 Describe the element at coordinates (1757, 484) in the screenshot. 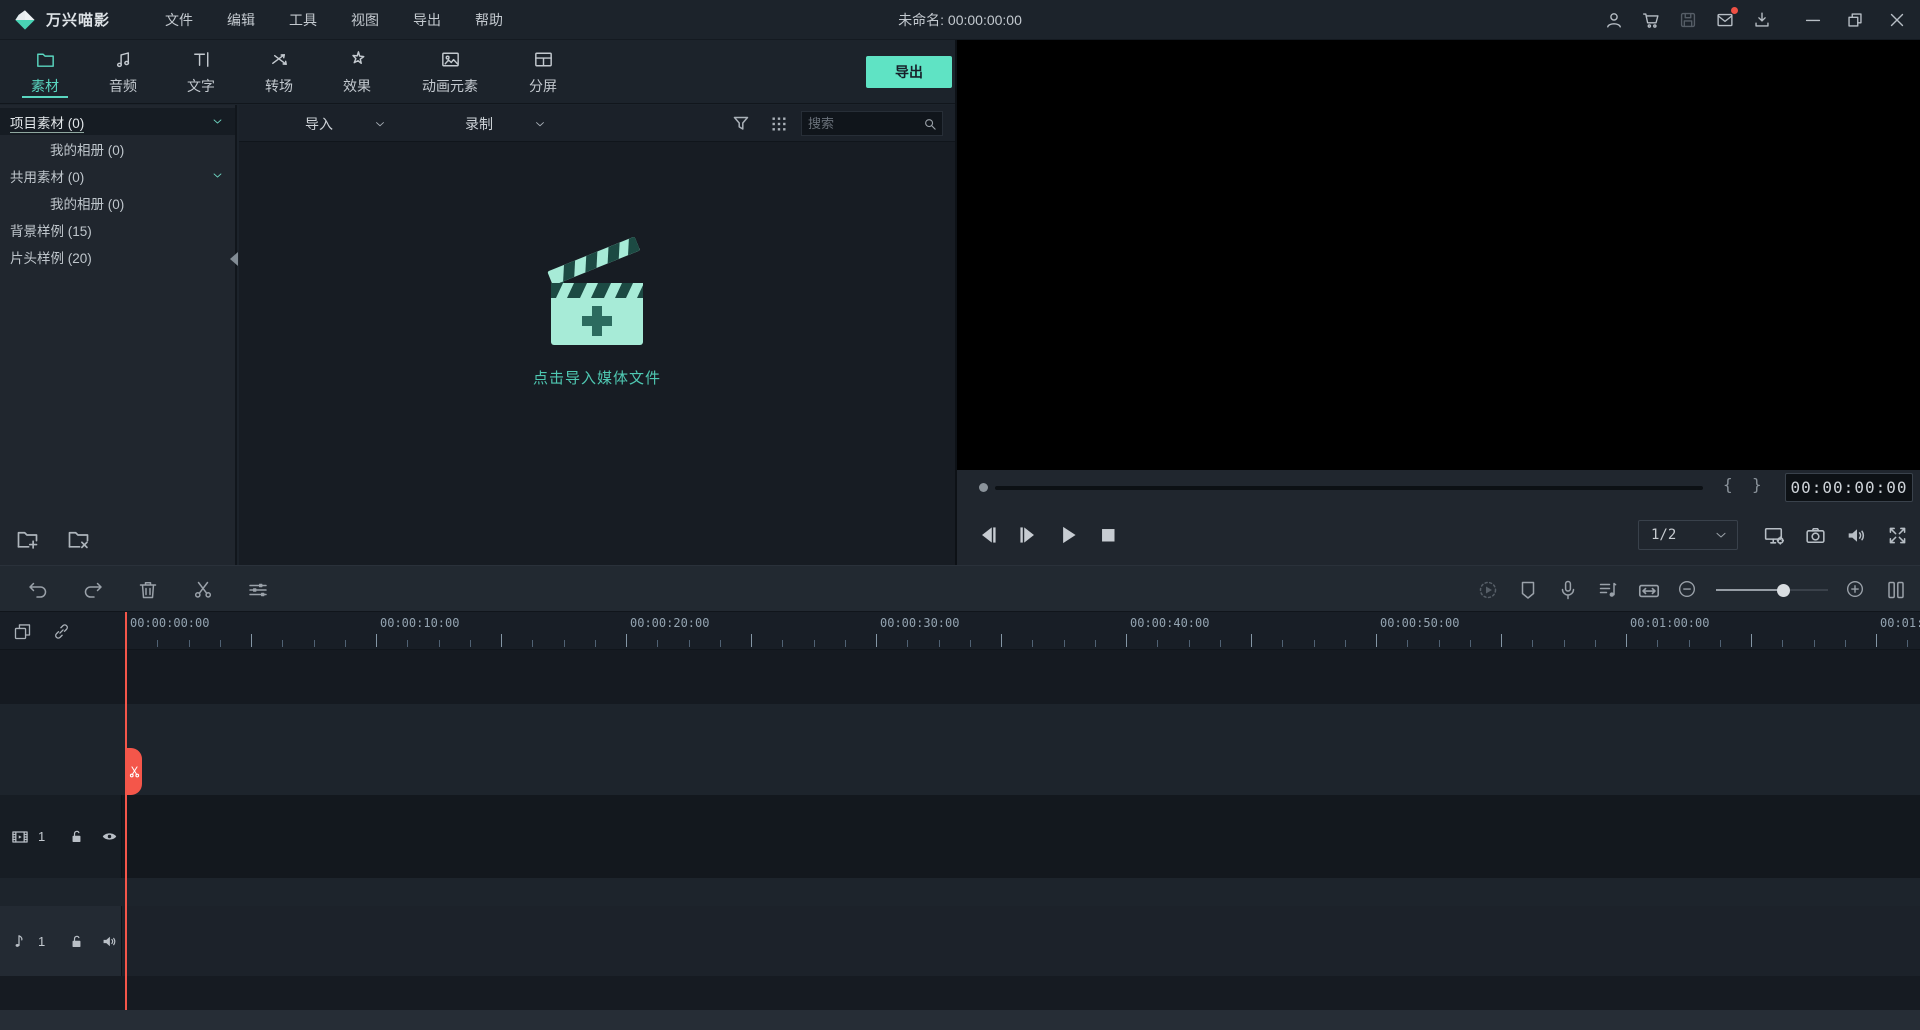

I see `mark-out-button: }` at that location.